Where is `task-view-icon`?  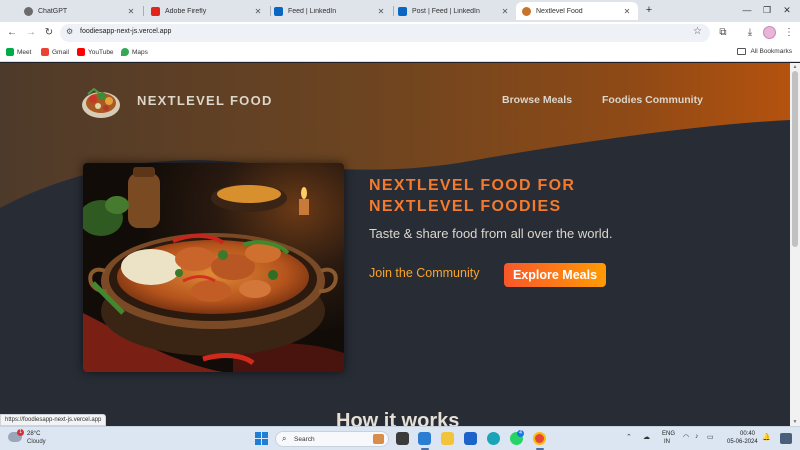 task-view-icon is located at coordinates (402, 438).